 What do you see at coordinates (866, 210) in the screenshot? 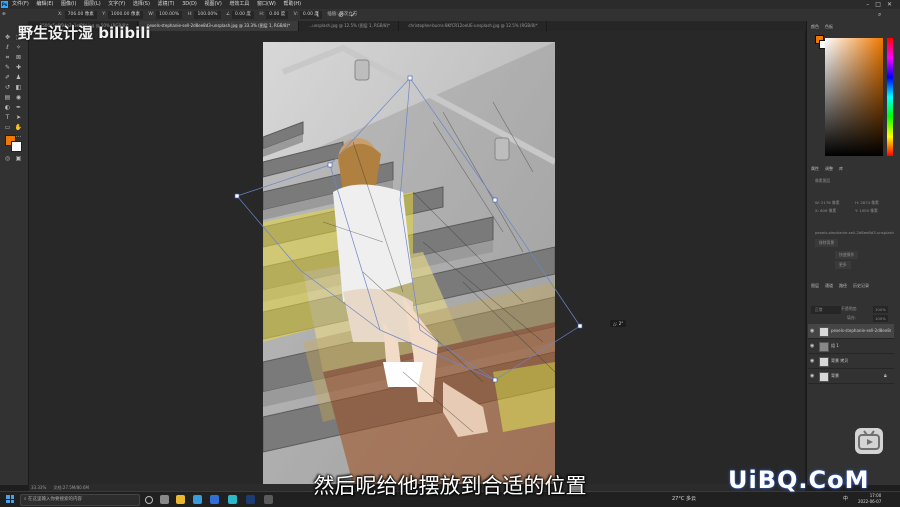
I see `prop-y: Y: 1000 像素` at bounding box center [866, 210].